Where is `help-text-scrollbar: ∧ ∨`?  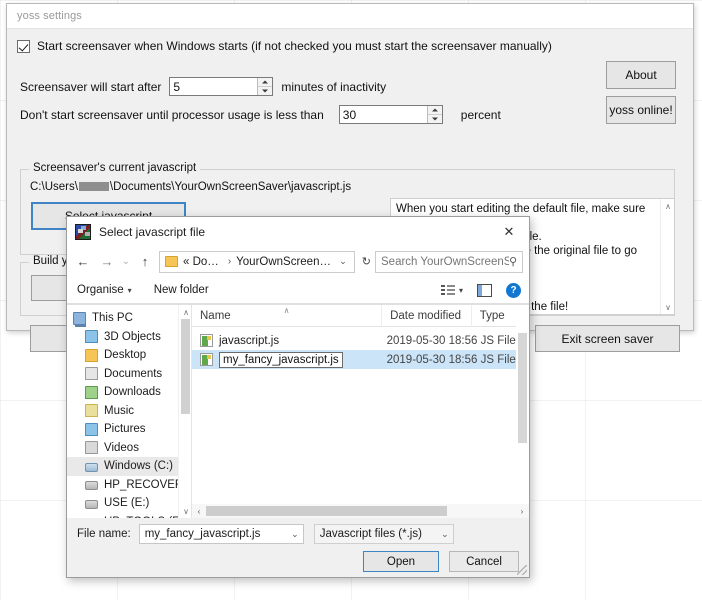
help-text-scrollbar: ∧ ∨ is located at coordinates (667, 256).